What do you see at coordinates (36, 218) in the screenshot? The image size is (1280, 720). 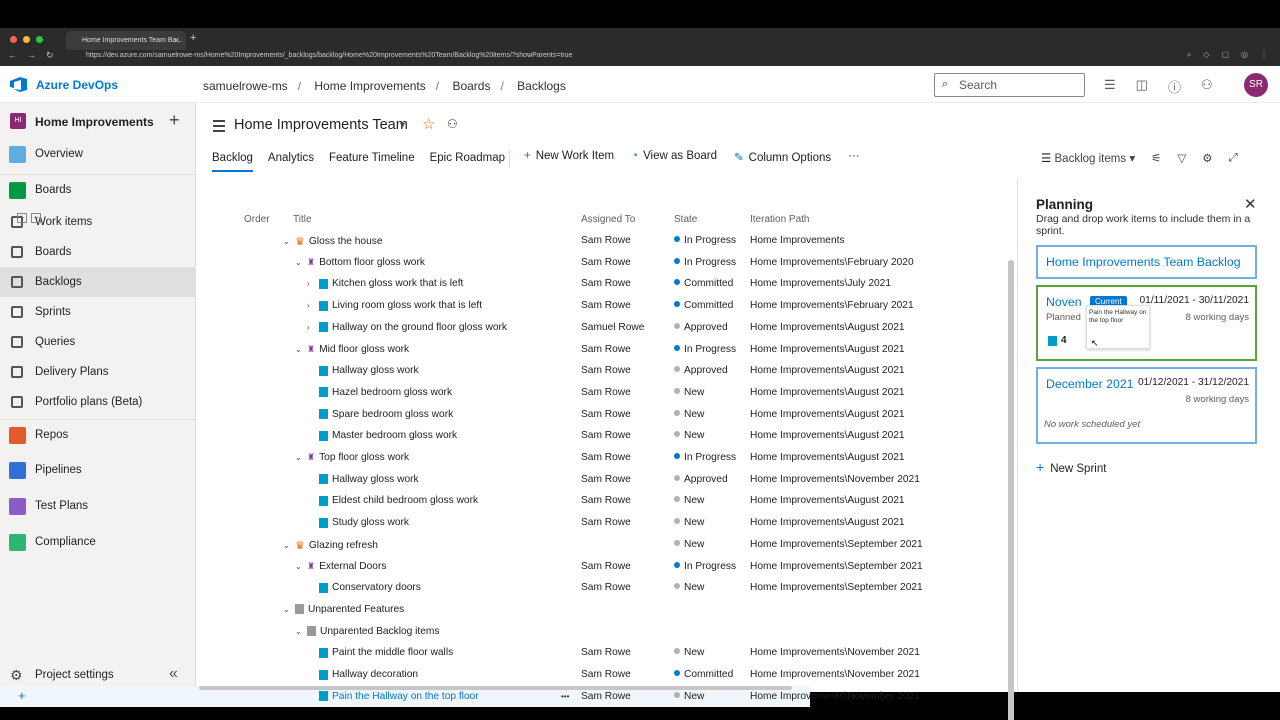 I see `collapse-all-icon: −` at bounding box center [36, 218].